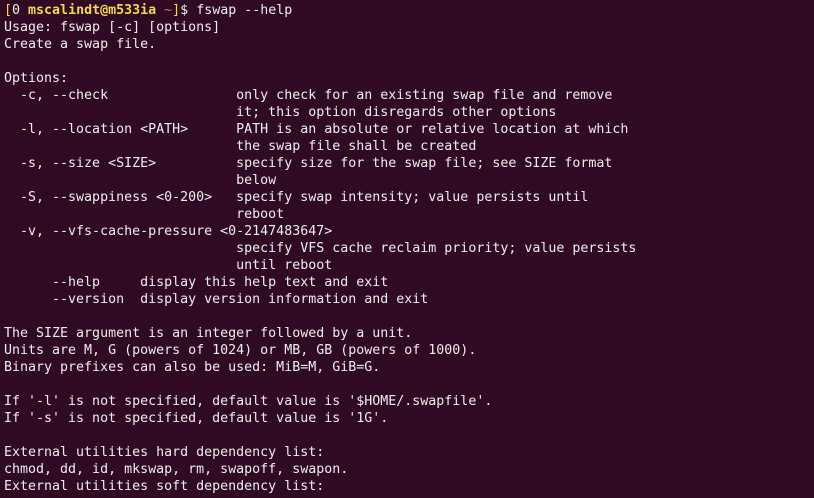 This screenshot has width=814, height=498. Describe the element at coordinates (36, 78) in the screenshot. I see `output-line: Options:` at that location.